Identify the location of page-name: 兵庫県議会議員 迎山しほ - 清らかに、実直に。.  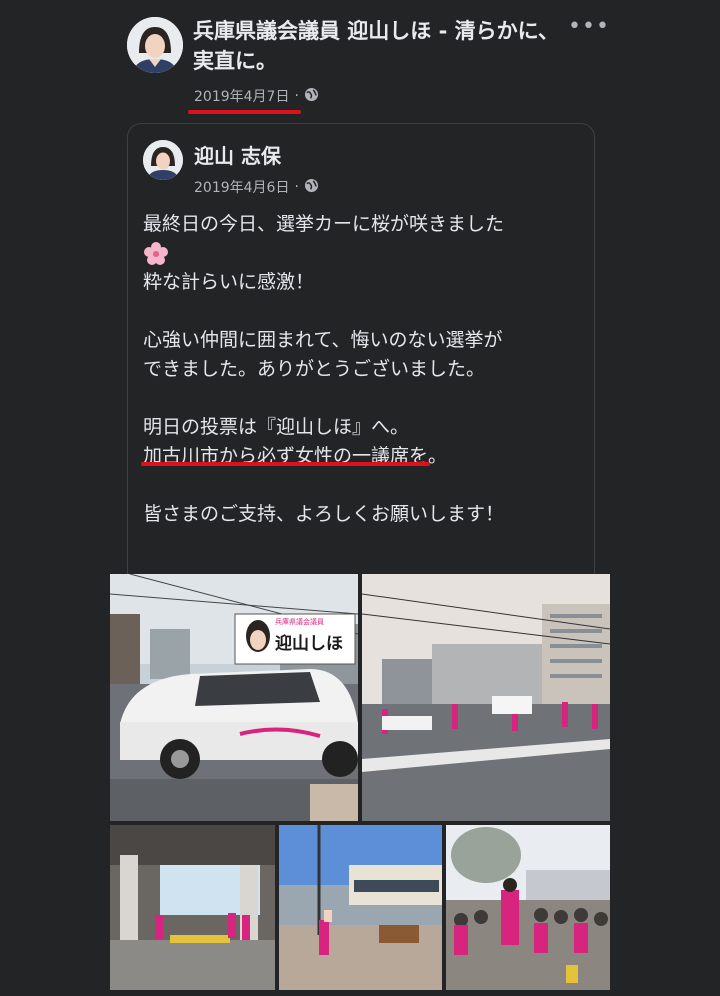
(378, 46).